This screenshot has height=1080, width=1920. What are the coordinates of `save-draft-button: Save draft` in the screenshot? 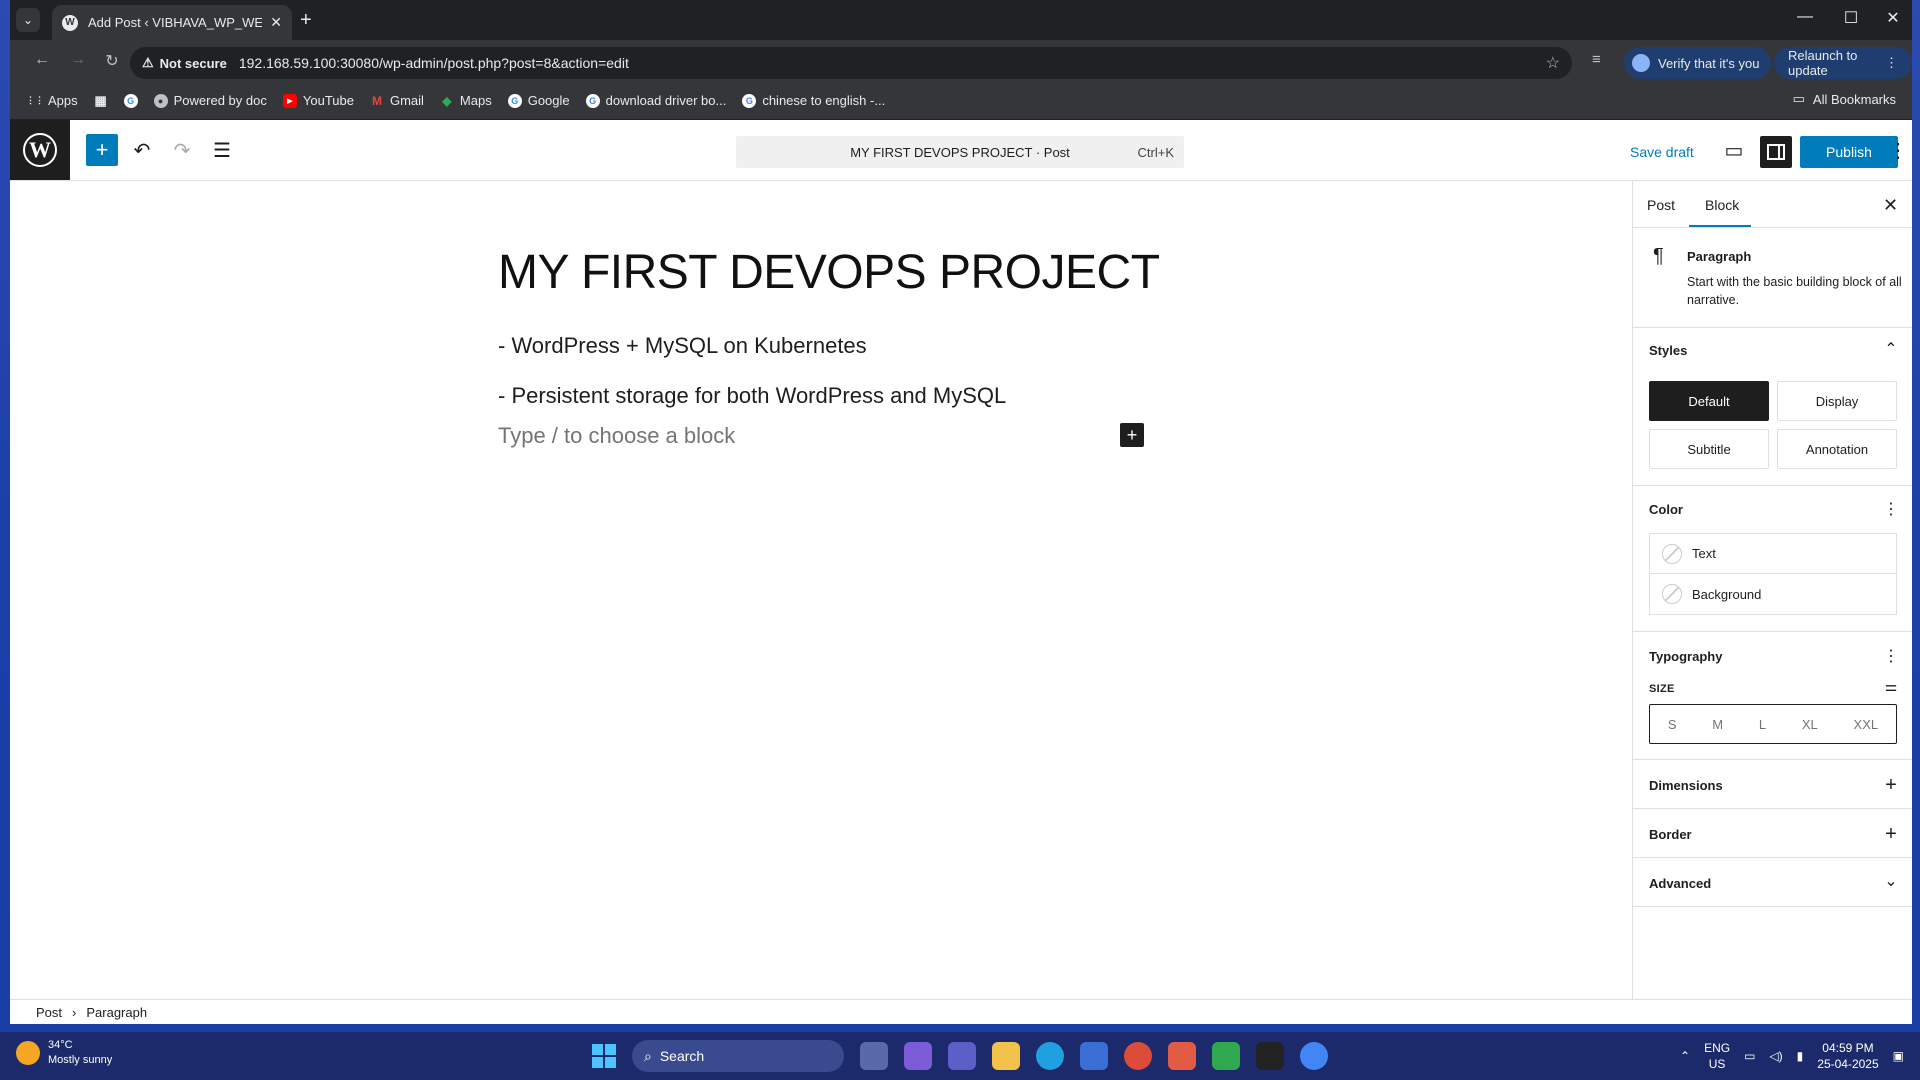 It's located at (1662, 152).